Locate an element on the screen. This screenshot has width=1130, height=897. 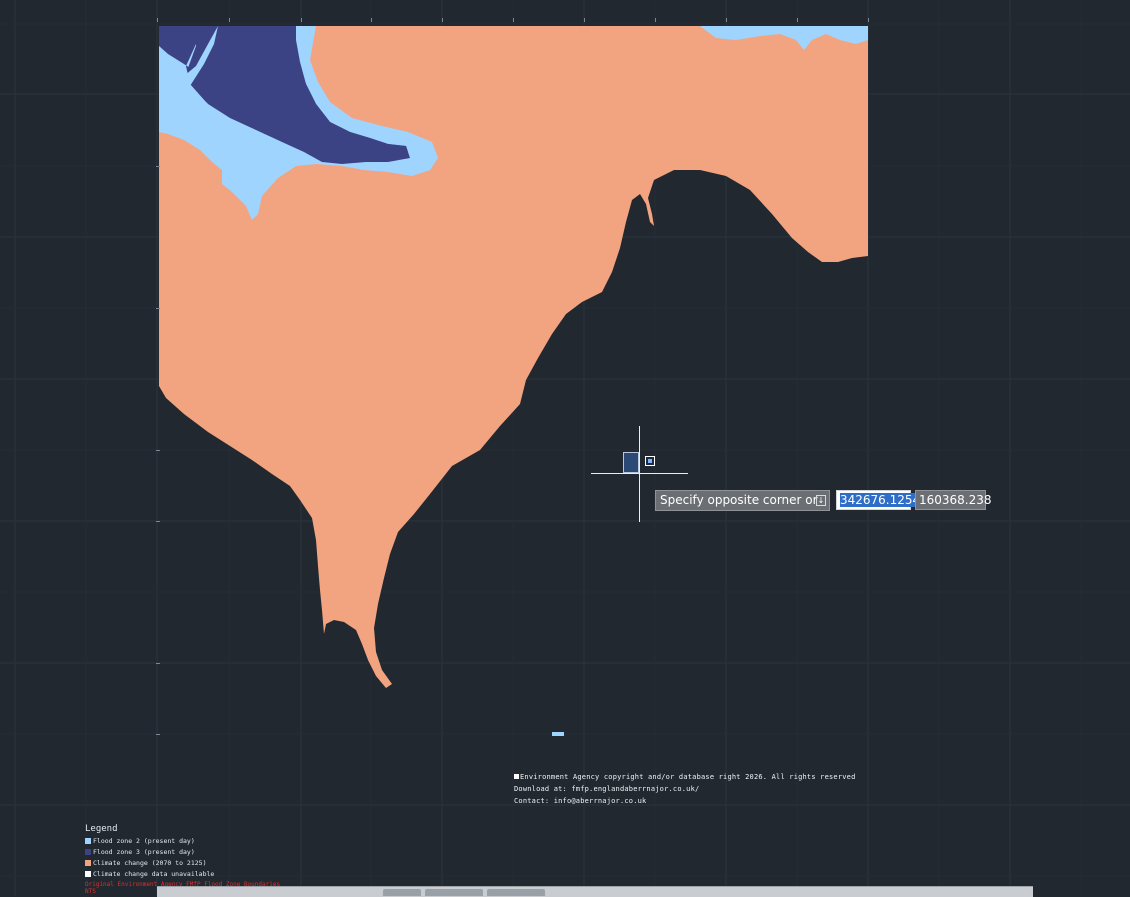
legend-item-flood-zone-3: Flood zone 3 (present day) is located at coordinates (140, 852).